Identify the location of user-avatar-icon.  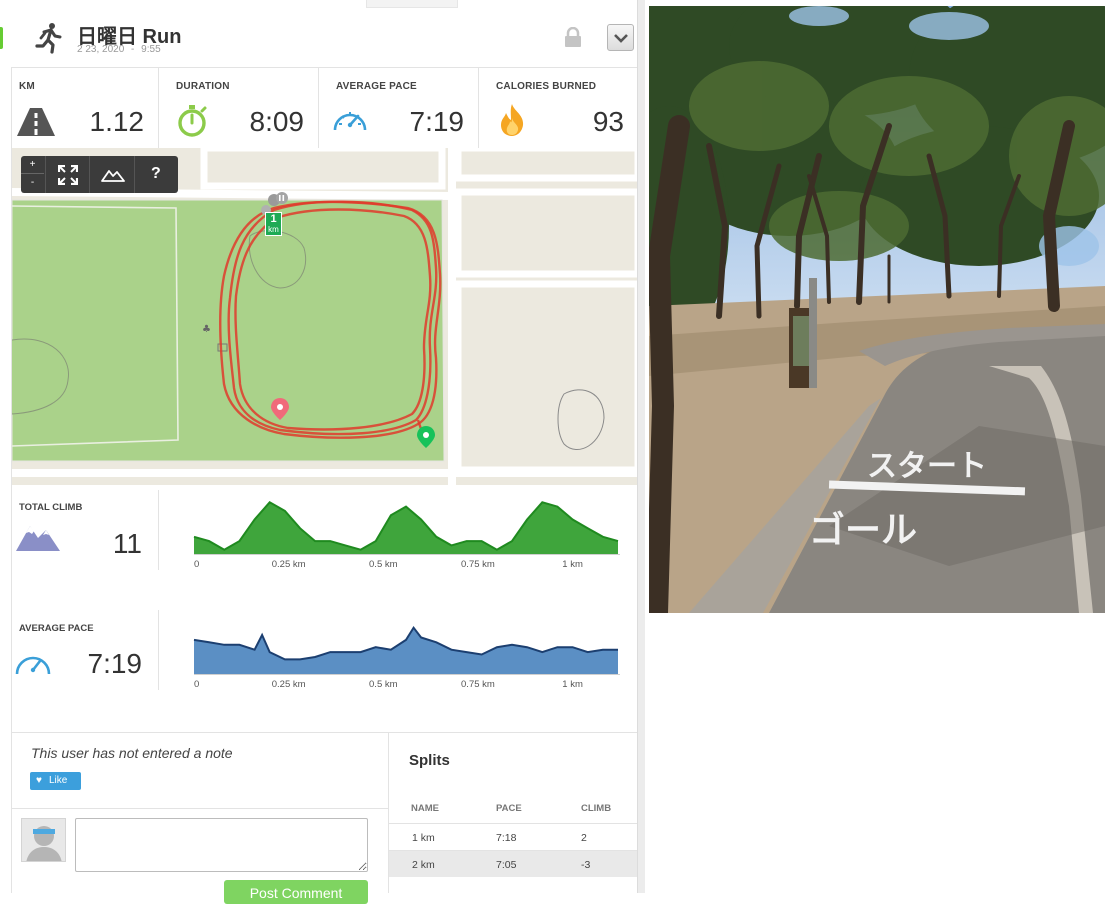
(44, 843).